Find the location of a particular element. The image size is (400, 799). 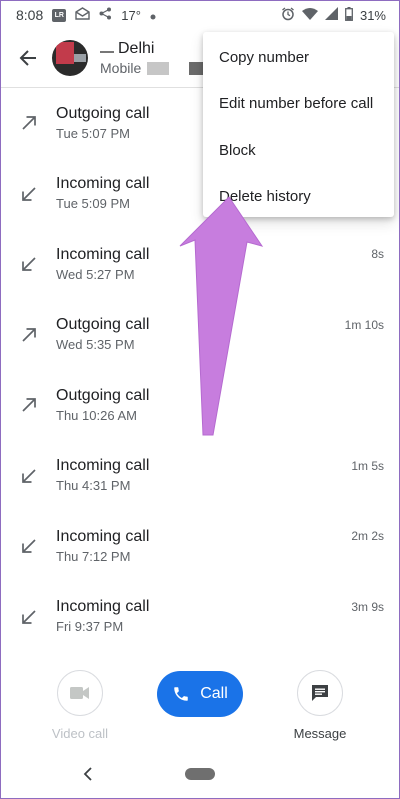

message-label: Message is located at coordinates (320, 733).